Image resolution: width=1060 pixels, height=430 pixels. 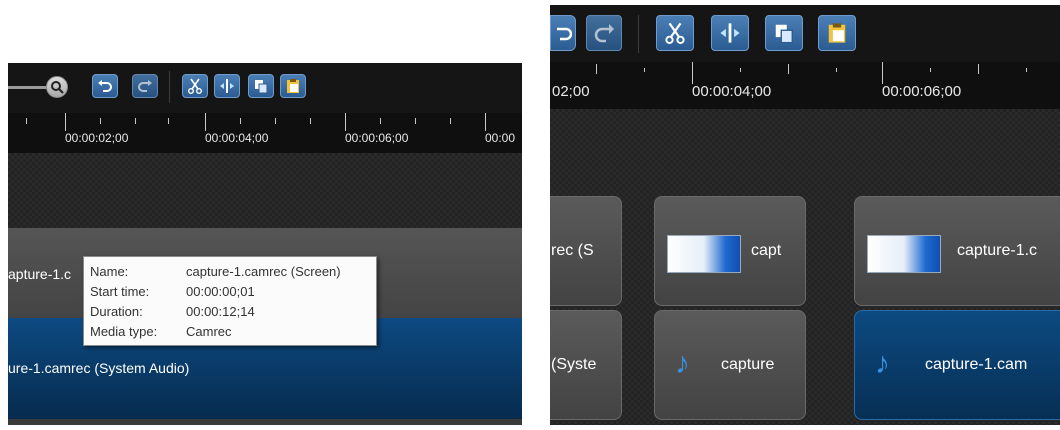 I want to click on screen-clip-label: capt, so click(x=766, y=250).